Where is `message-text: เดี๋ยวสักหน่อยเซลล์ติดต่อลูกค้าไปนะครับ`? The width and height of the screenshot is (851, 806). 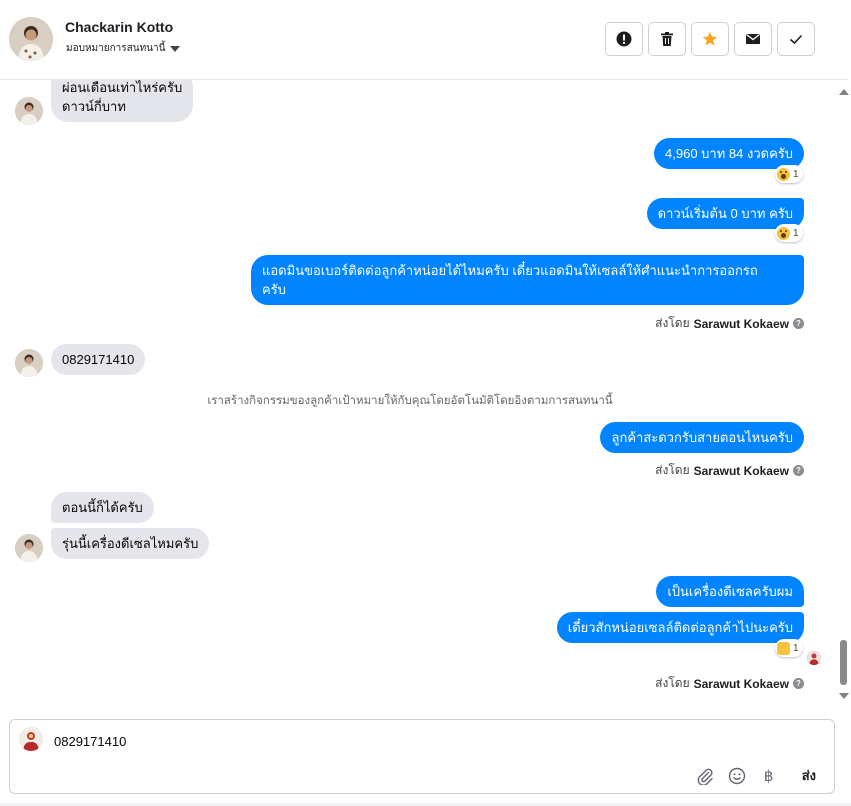 message-text: เดี๋ยวสักหน่อยเซลล์ติดต่อลูกค้าไปนะครับ is located at coordinates (680, 627).